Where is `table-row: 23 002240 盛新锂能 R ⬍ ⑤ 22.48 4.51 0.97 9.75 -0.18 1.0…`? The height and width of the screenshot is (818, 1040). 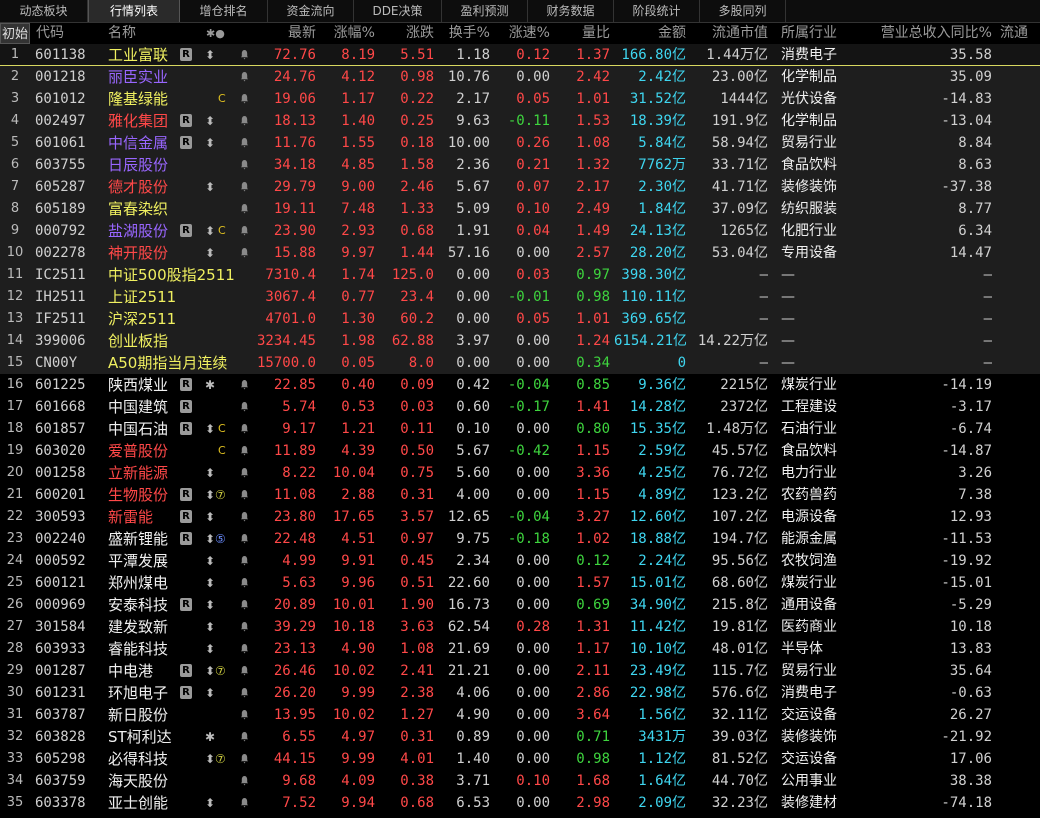 table-row: 23 002240 盛新锂能 R ⬍ ⑤ 22.48 4.51 0.97 9.75 -0.18 1.0… is located at coordinates (520, 539).